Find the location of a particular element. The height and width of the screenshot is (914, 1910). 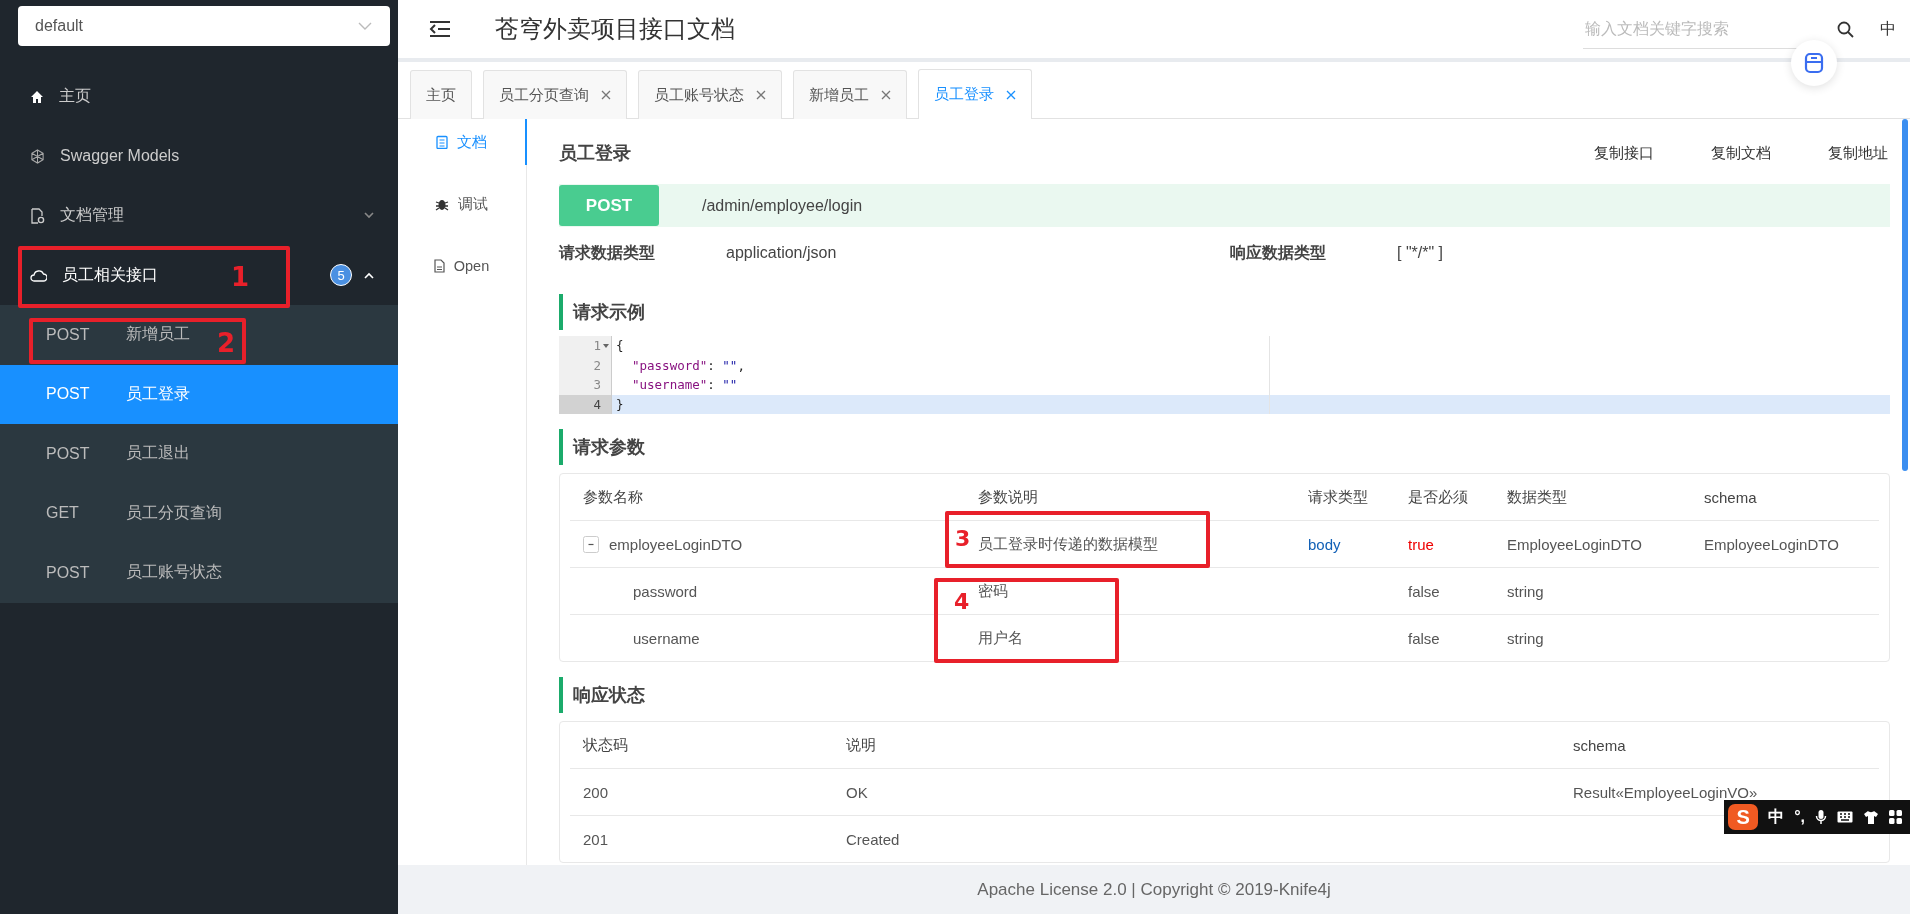

table-cell: 员工登录时传递的数据模型 is located at coordinates (1068, 544).